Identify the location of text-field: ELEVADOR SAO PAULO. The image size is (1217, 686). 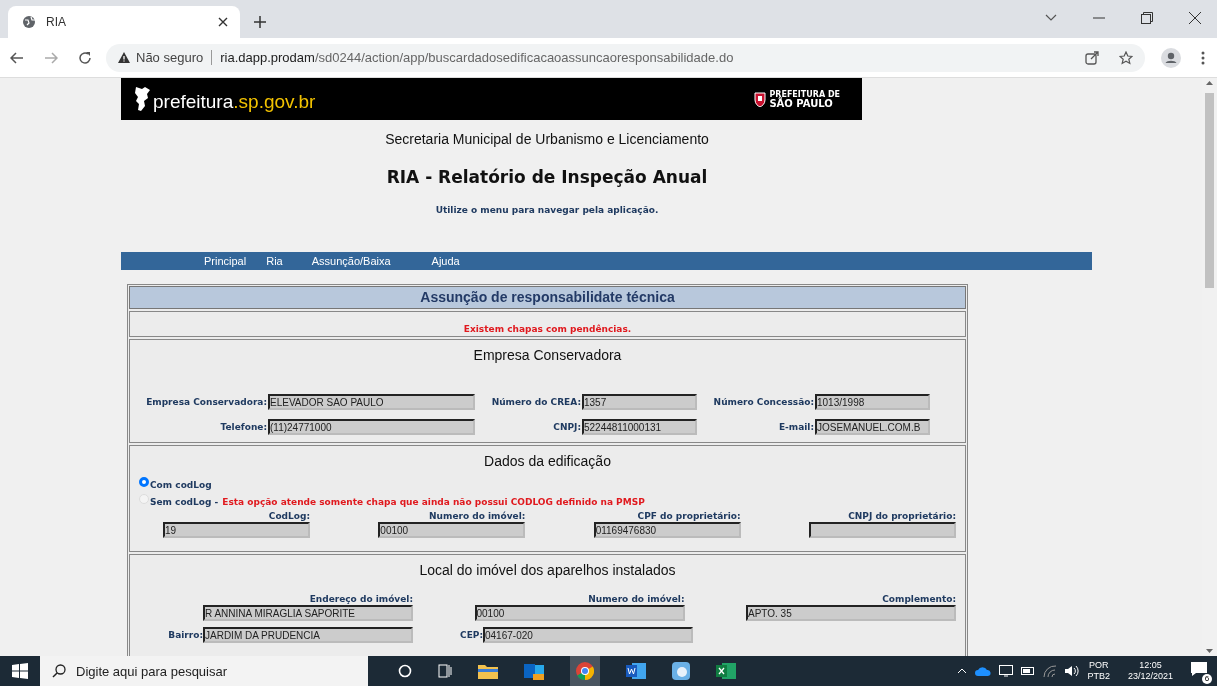
(371, 402).